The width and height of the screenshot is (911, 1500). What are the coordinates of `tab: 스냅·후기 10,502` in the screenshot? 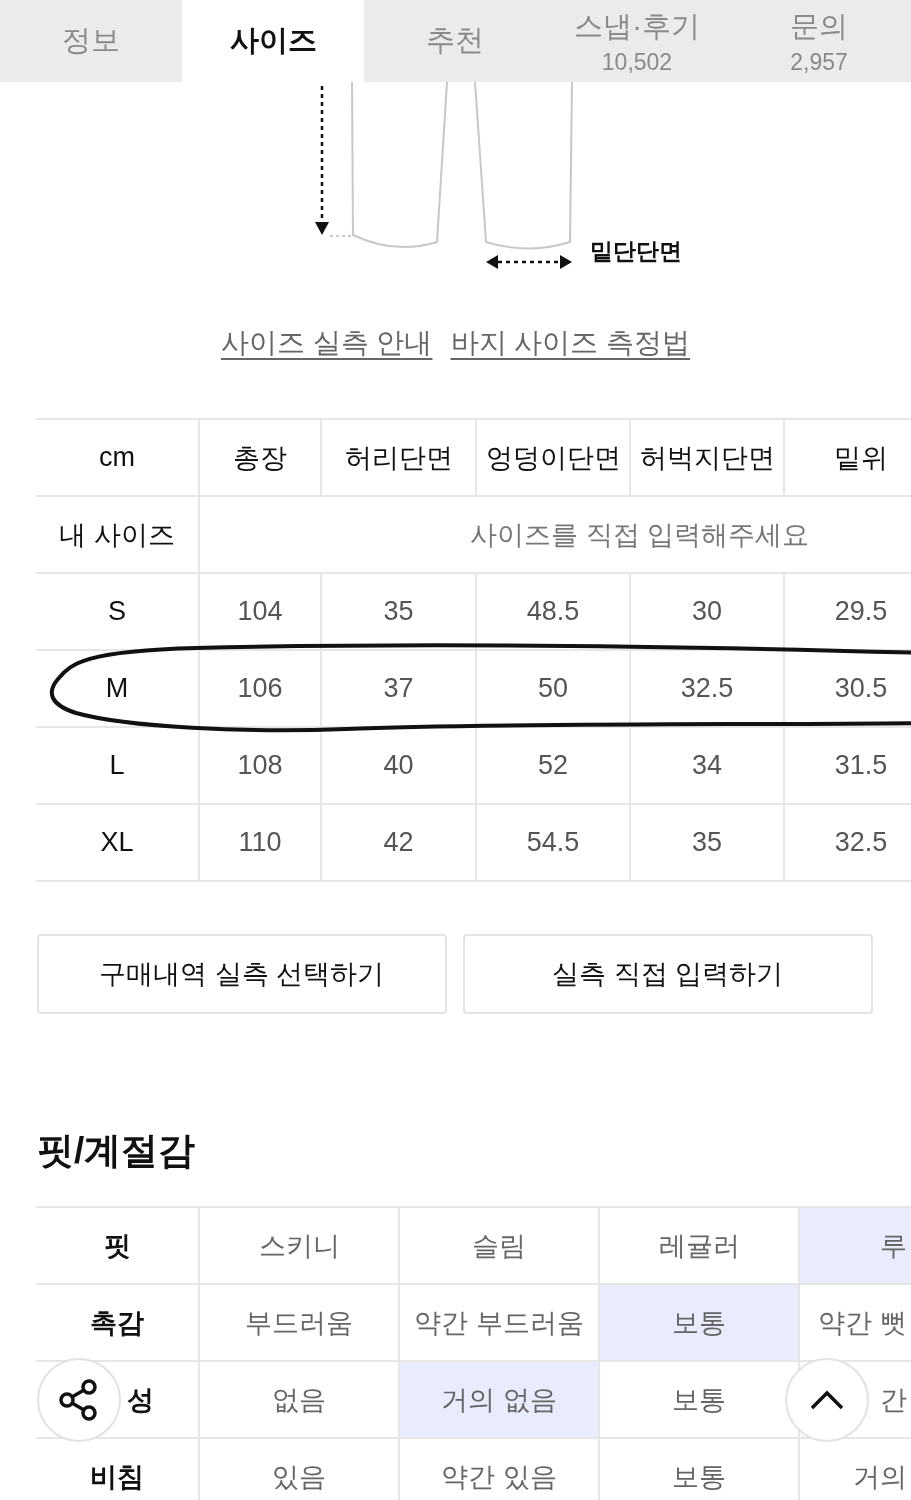 It's located at (637, 41).